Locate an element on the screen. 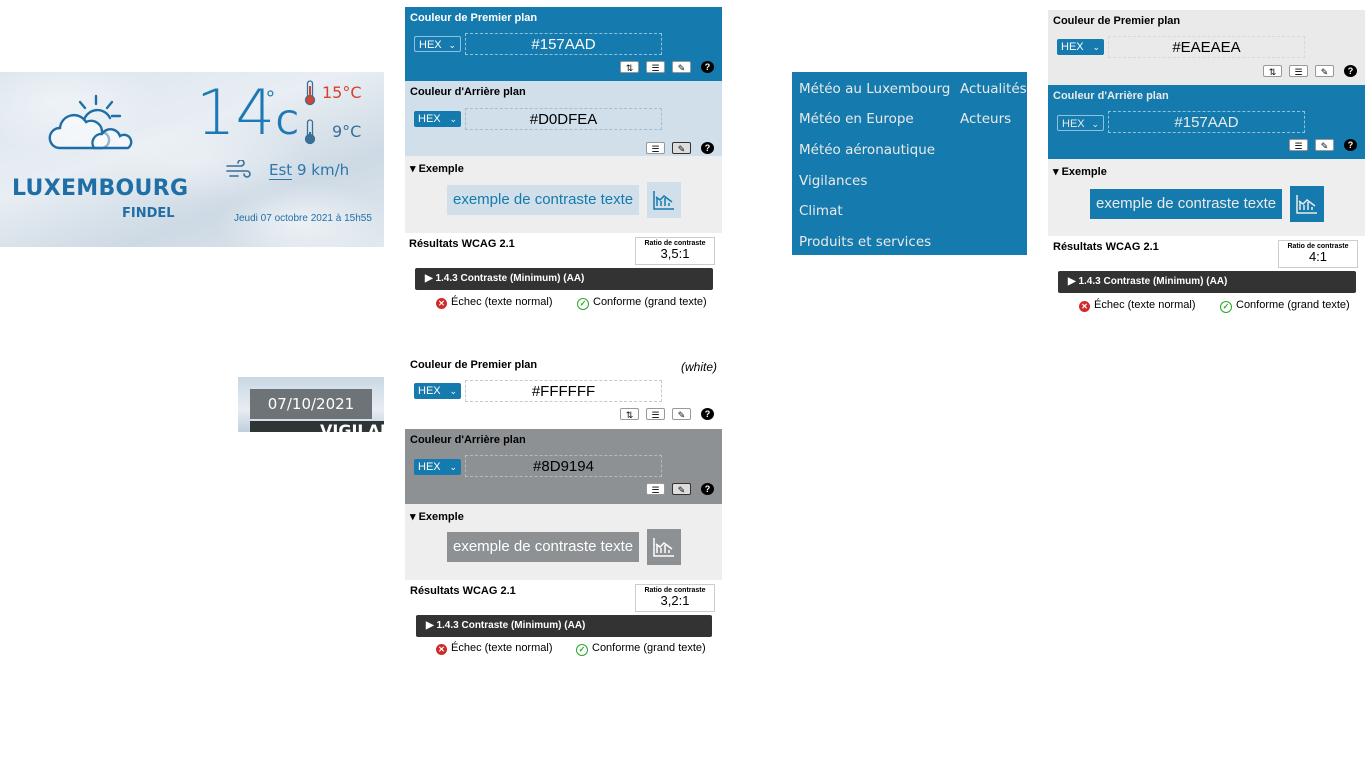  partly-cloudy-icon is located at coordinates (90, 122).